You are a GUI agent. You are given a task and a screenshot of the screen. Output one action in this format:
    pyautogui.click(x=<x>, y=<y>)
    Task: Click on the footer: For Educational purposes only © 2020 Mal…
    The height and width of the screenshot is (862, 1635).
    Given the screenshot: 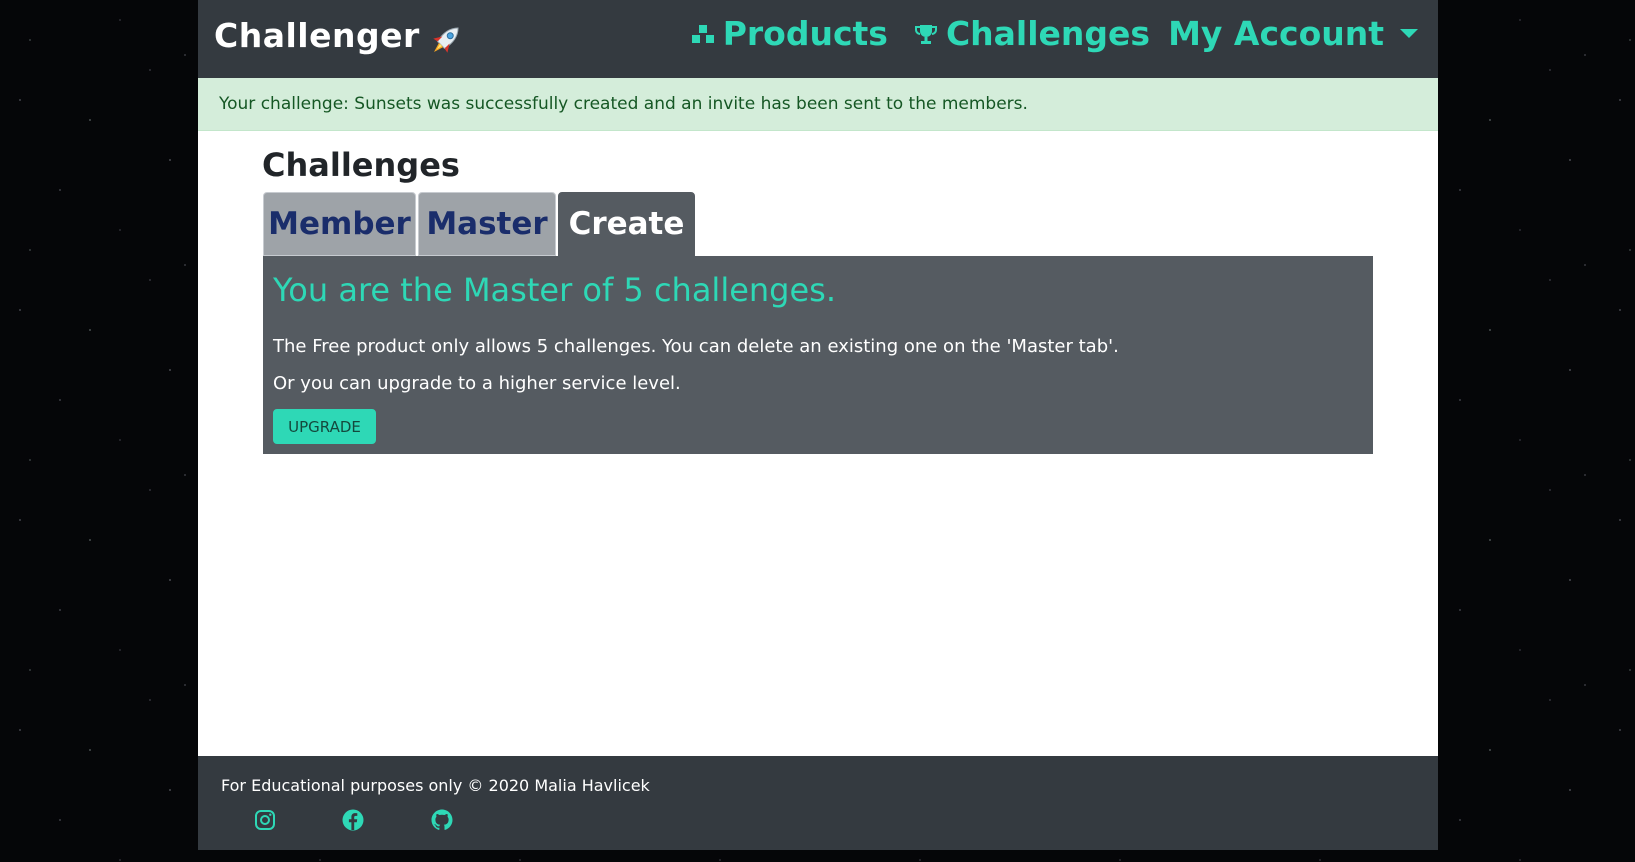 What is the action you would take?
    pyautogui.click(x=818, y=803)
    